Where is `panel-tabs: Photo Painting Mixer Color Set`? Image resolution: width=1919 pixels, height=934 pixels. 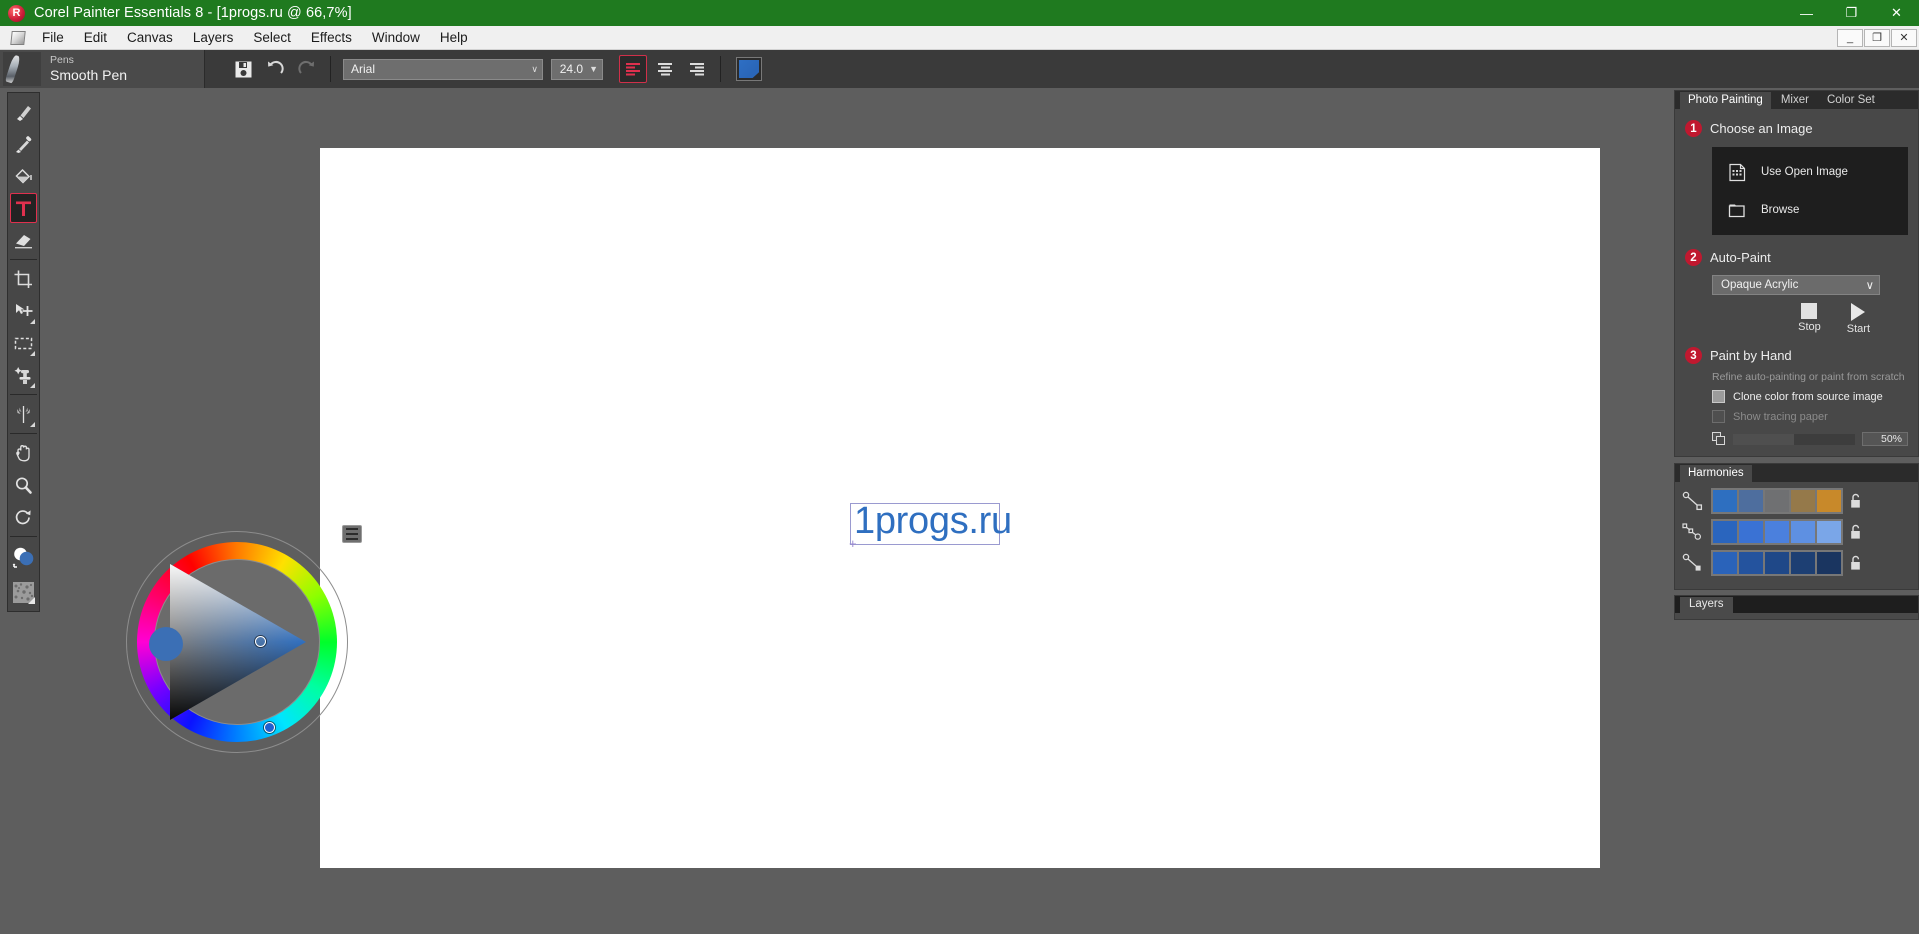 panel-tabs: Photo Painting Mixer Color Set is located at coordinates (1796, 100).